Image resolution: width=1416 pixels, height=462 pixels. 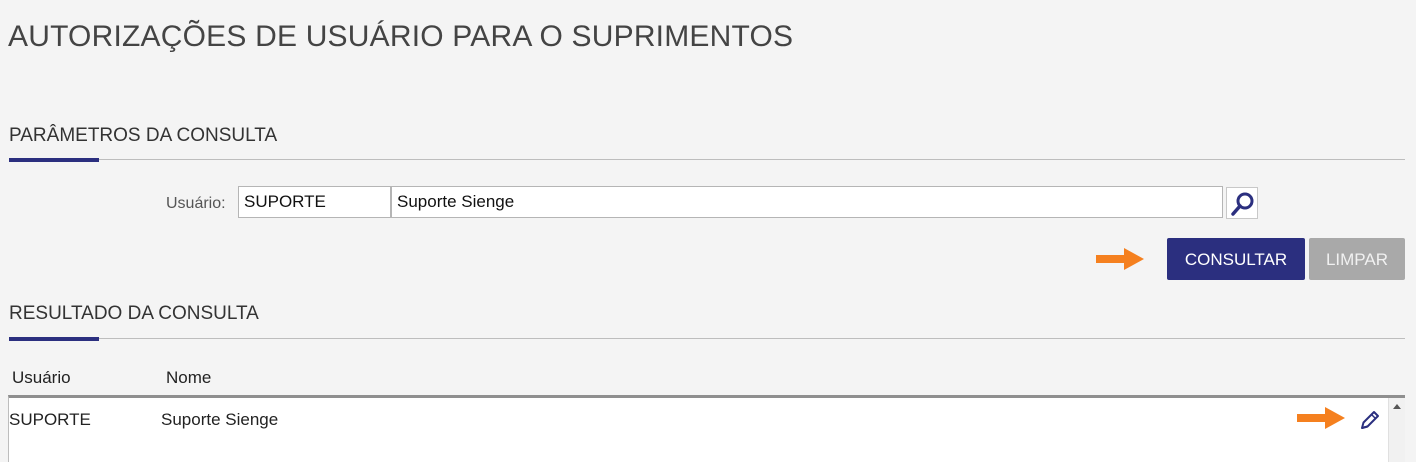 I want to click on cell-nome: Suporte Sienge, so click(x=220, y=419).